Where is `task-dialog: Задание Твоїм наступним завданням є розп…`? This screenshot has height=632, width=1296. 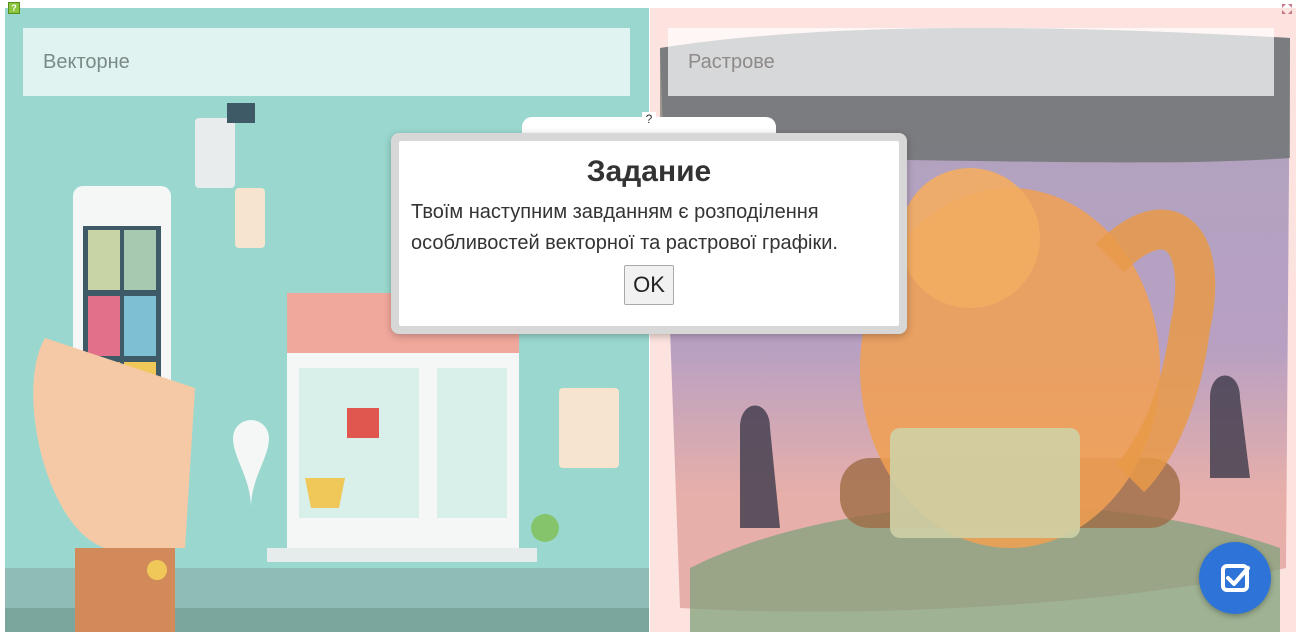 task-dialog: Задание Твоїм наступним завданням є розп… is located at coordinates (649, 233).